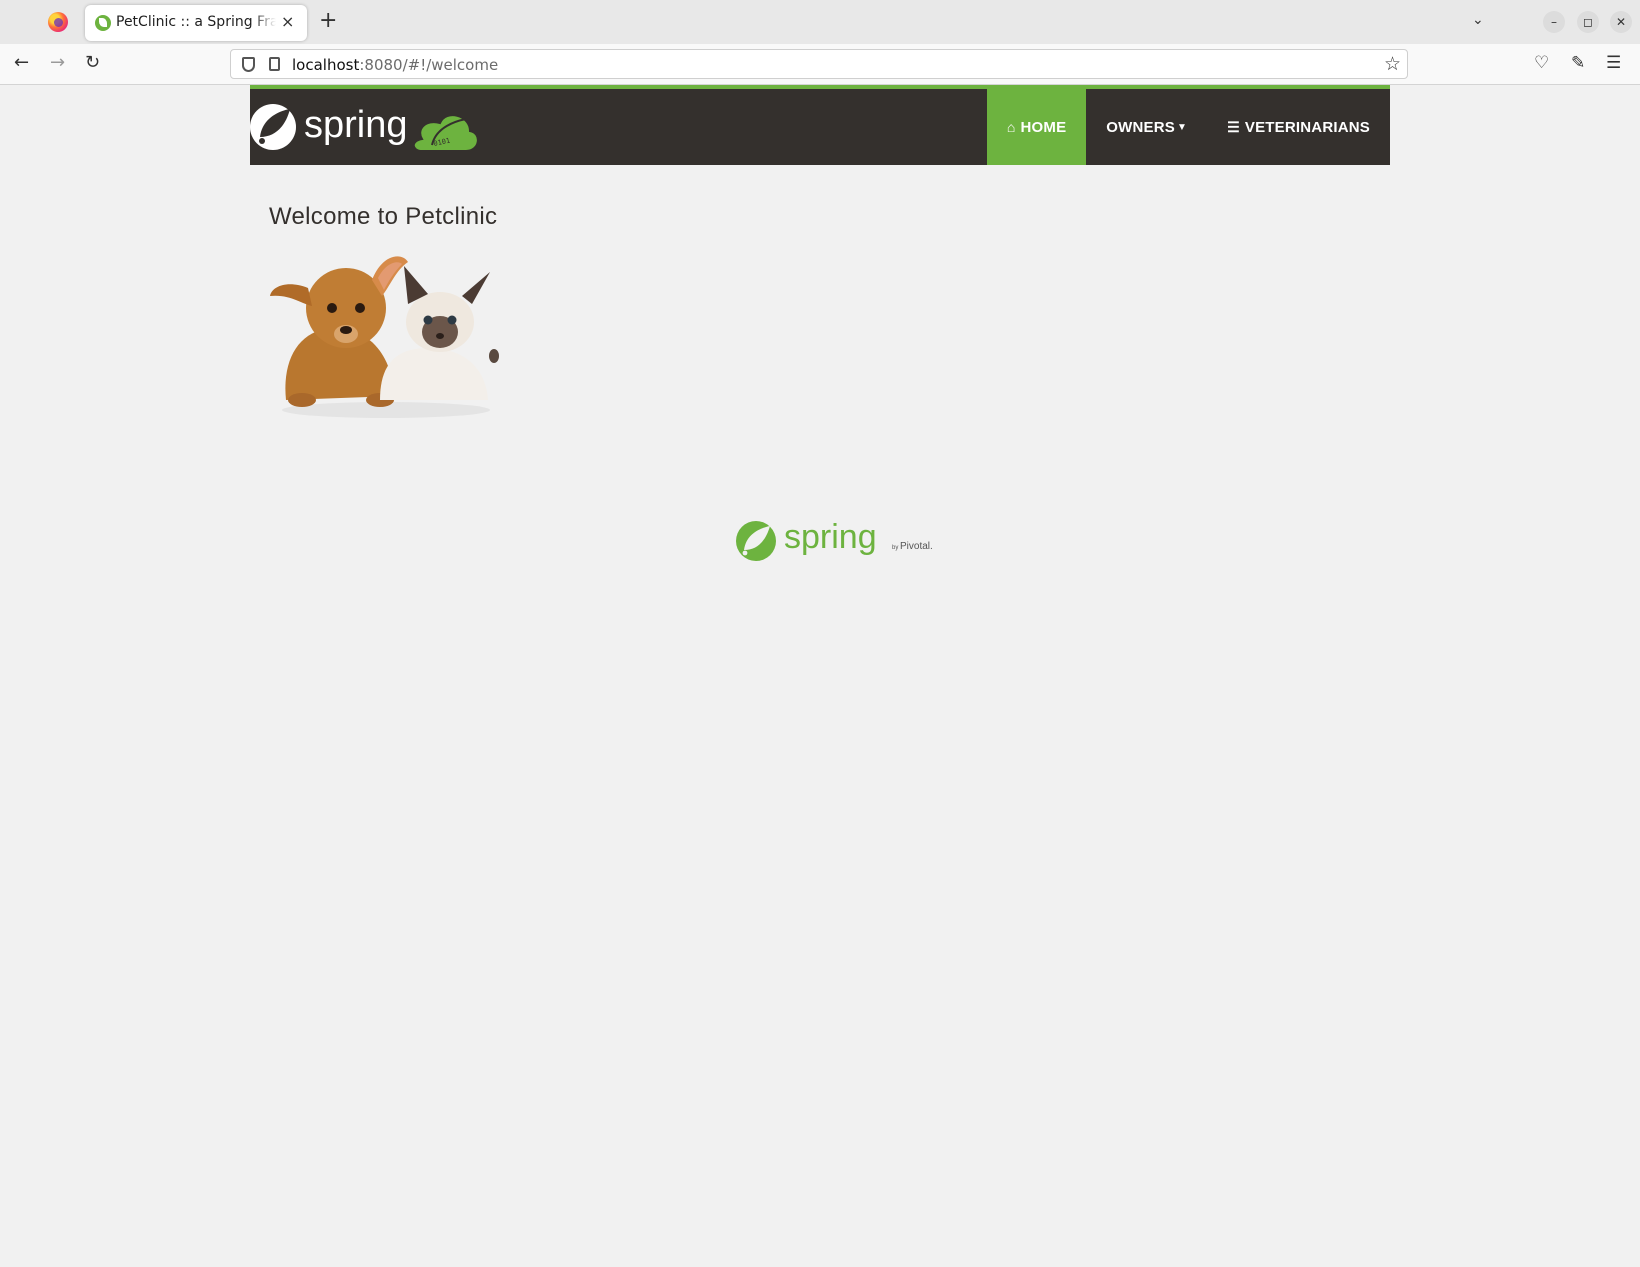  I want to click on menu-icon: ☰, so click(1613, 63).